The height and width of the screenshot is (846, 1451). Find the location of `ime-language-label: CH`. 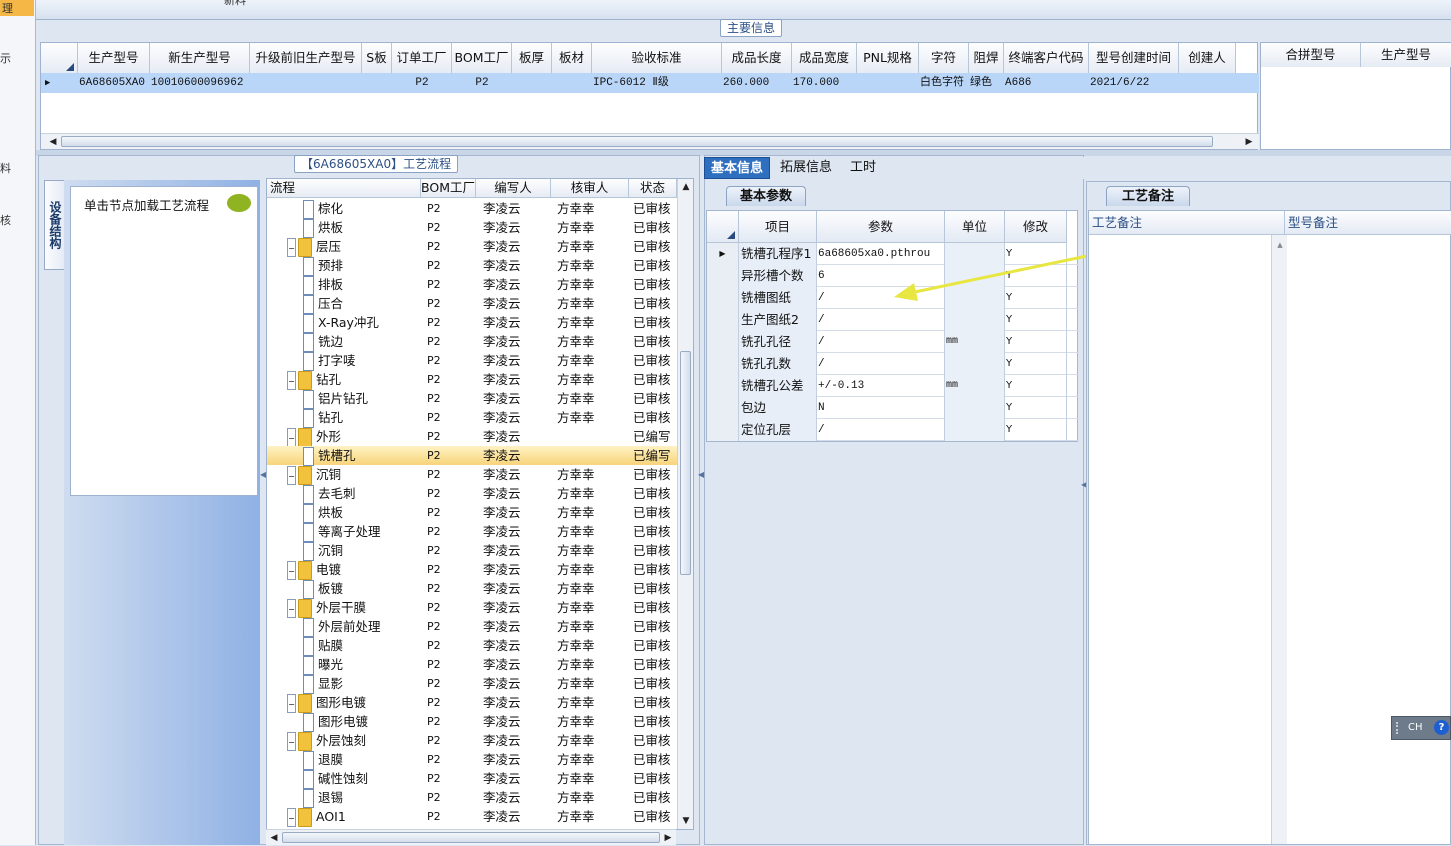

ime-language-label: CH is located at coordinates (1415, 727).